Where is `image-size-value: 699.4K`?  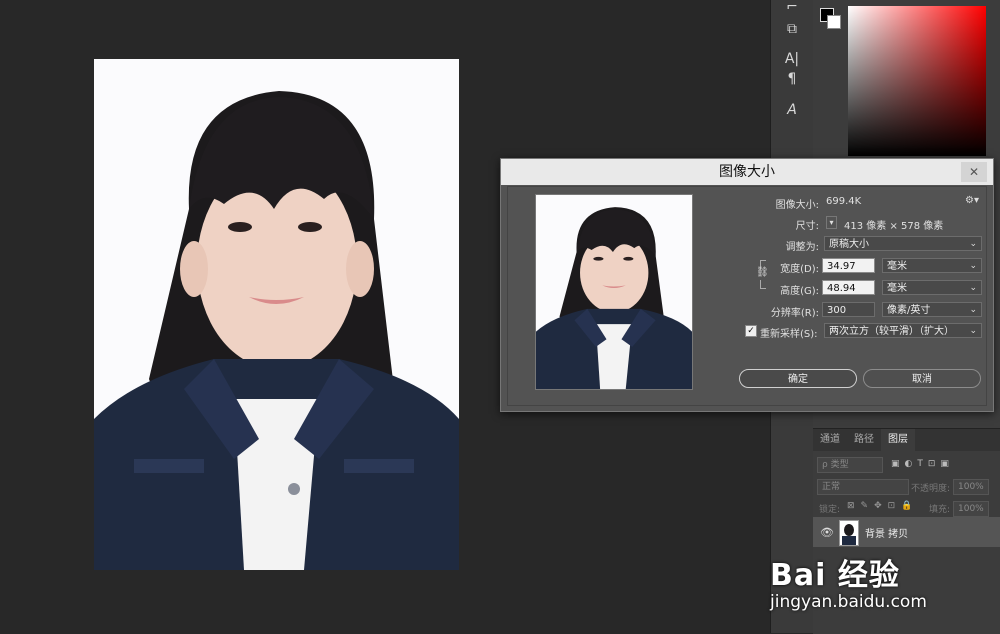
image-size-value: 699.4K is located at coordinates (844, 201).